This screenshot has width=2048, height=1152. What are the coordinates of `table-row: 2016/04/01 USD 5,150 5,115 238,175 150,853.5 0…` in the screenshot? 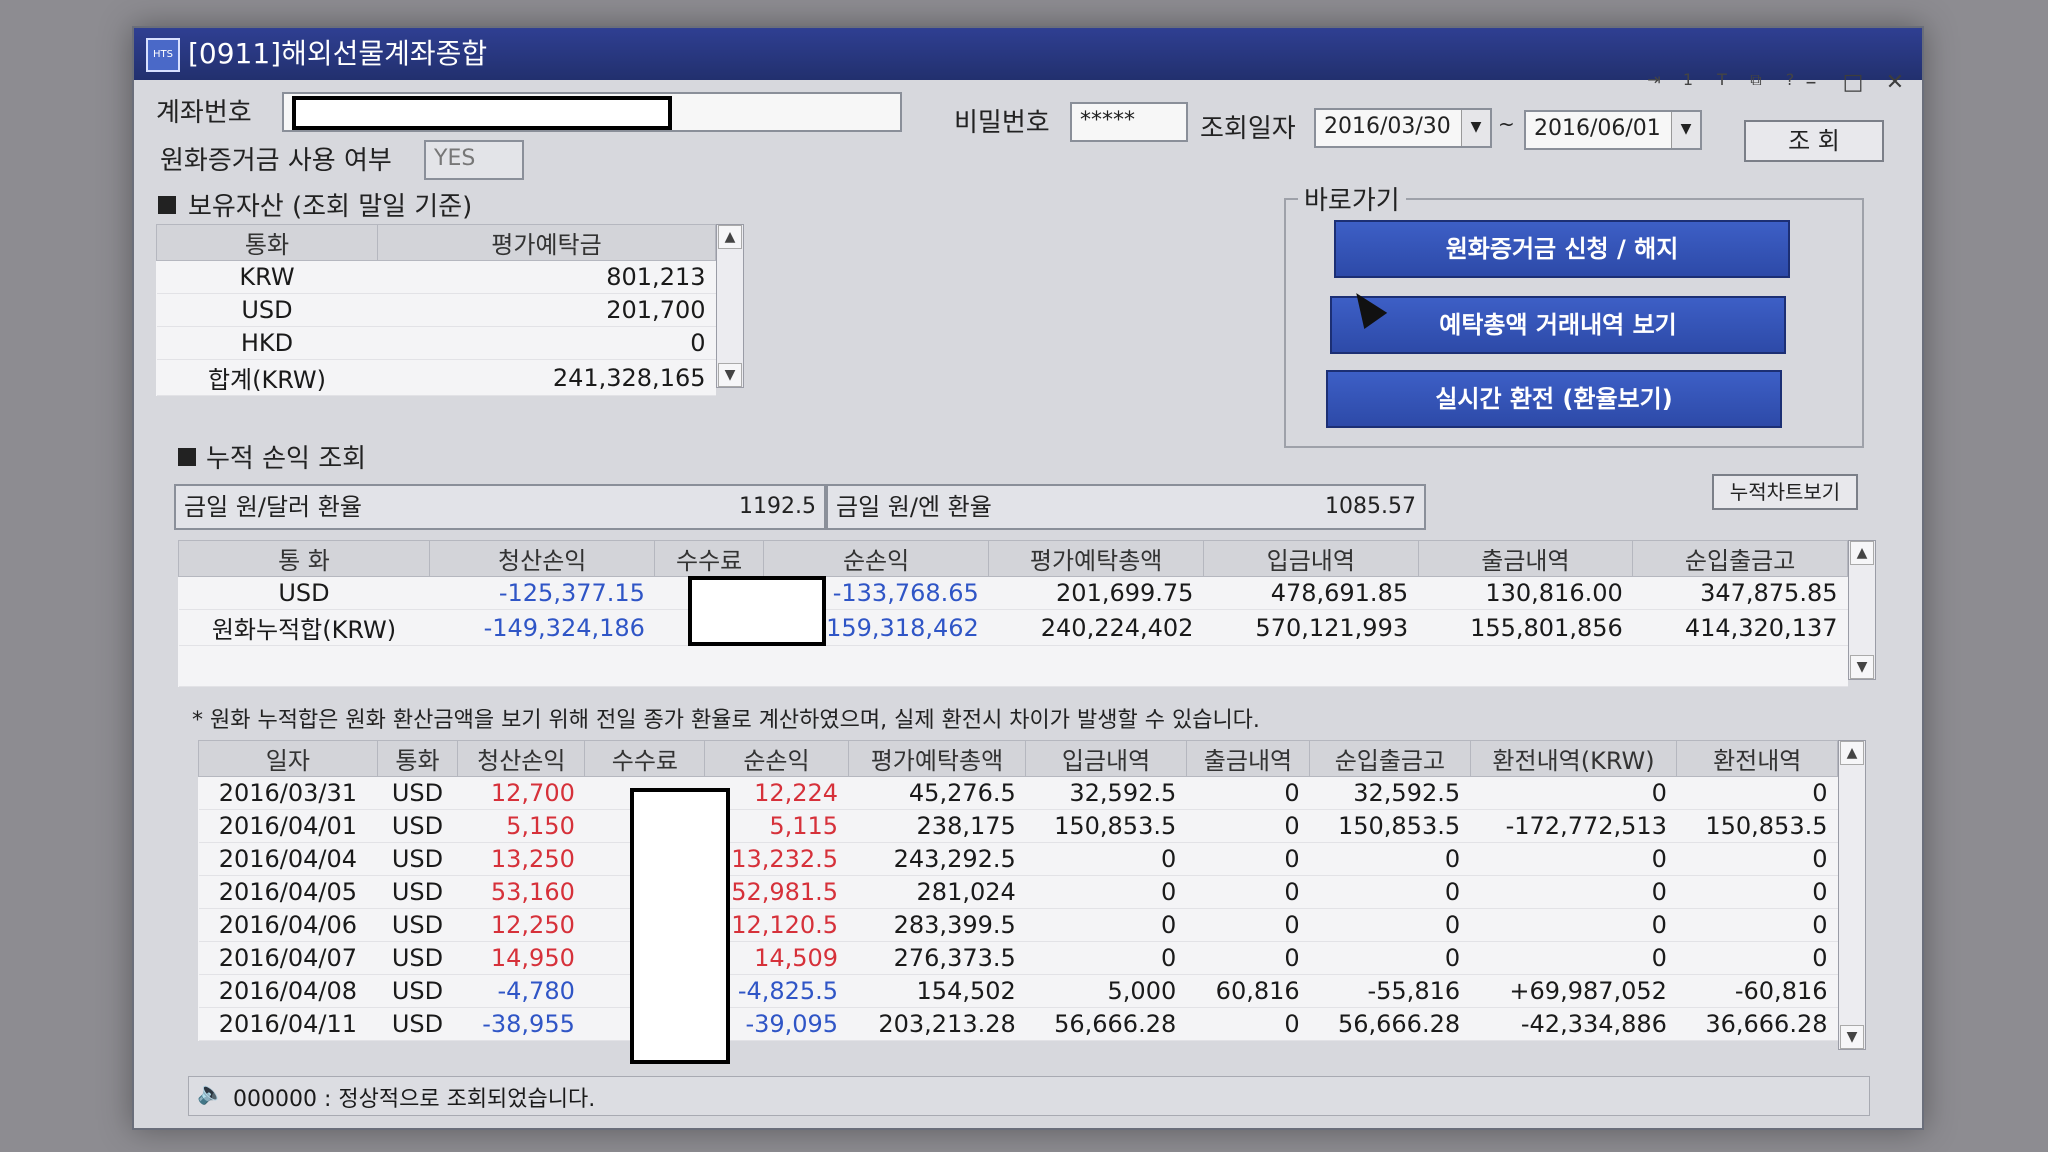 It's located at (1018, 826).